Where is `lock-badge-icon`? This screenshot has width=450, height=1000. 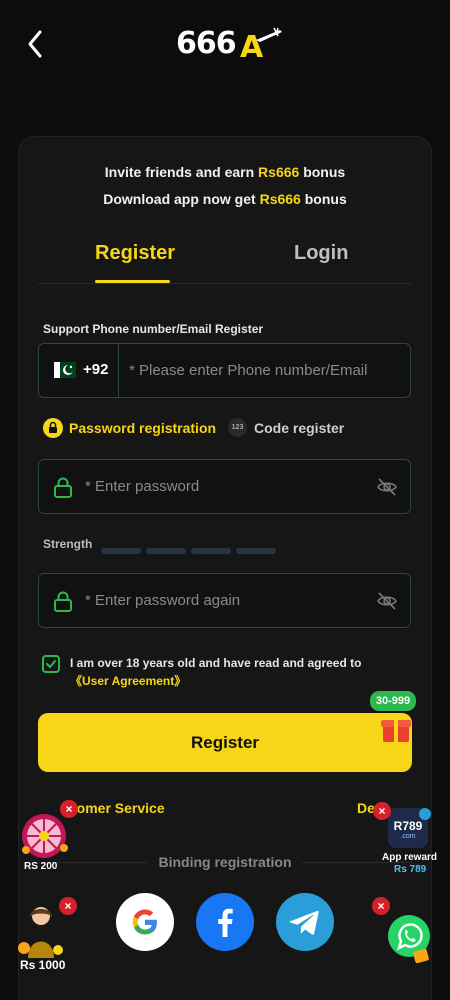 lock-badge-icon is located at coordinates (53, 428).